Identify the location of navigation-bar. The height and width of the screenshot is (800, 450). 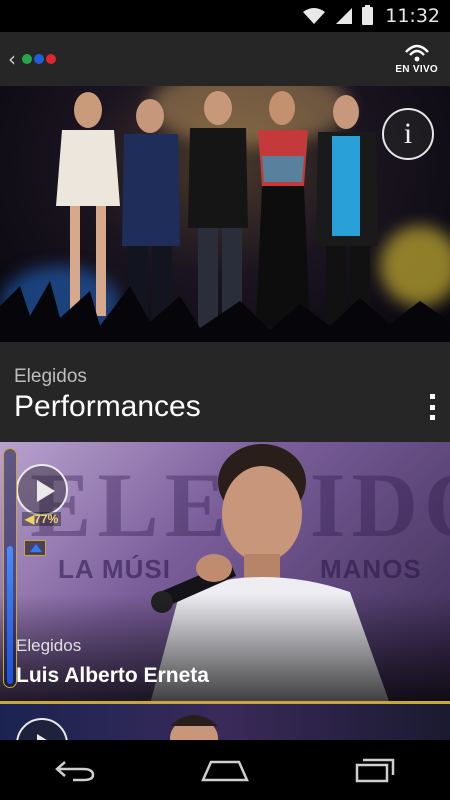
(225, 770).